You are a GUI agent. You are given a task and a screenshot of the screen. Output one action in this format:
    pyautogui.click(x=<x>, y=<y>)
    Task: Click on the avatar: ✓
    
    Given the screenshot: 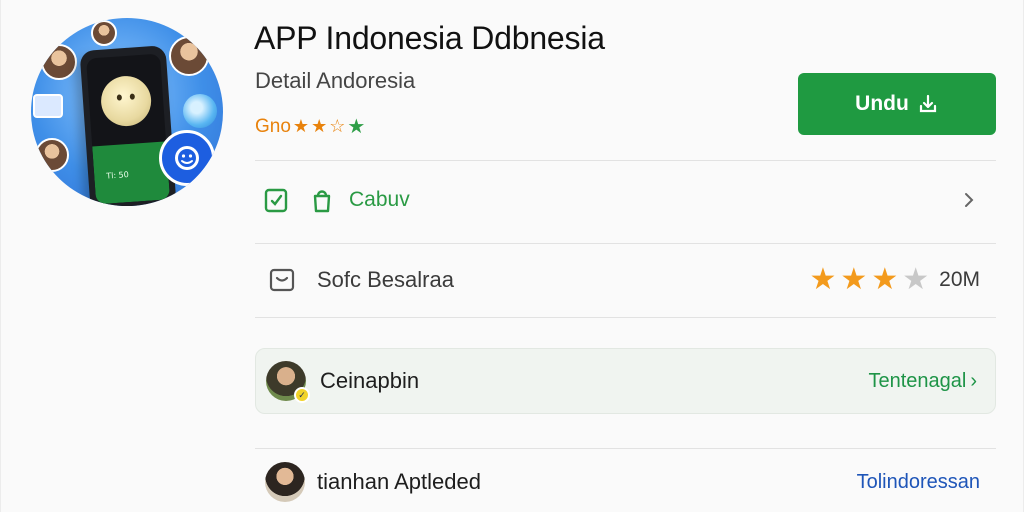 What is the action you would take?
    pyautogui.click(x=288, y=382)
    